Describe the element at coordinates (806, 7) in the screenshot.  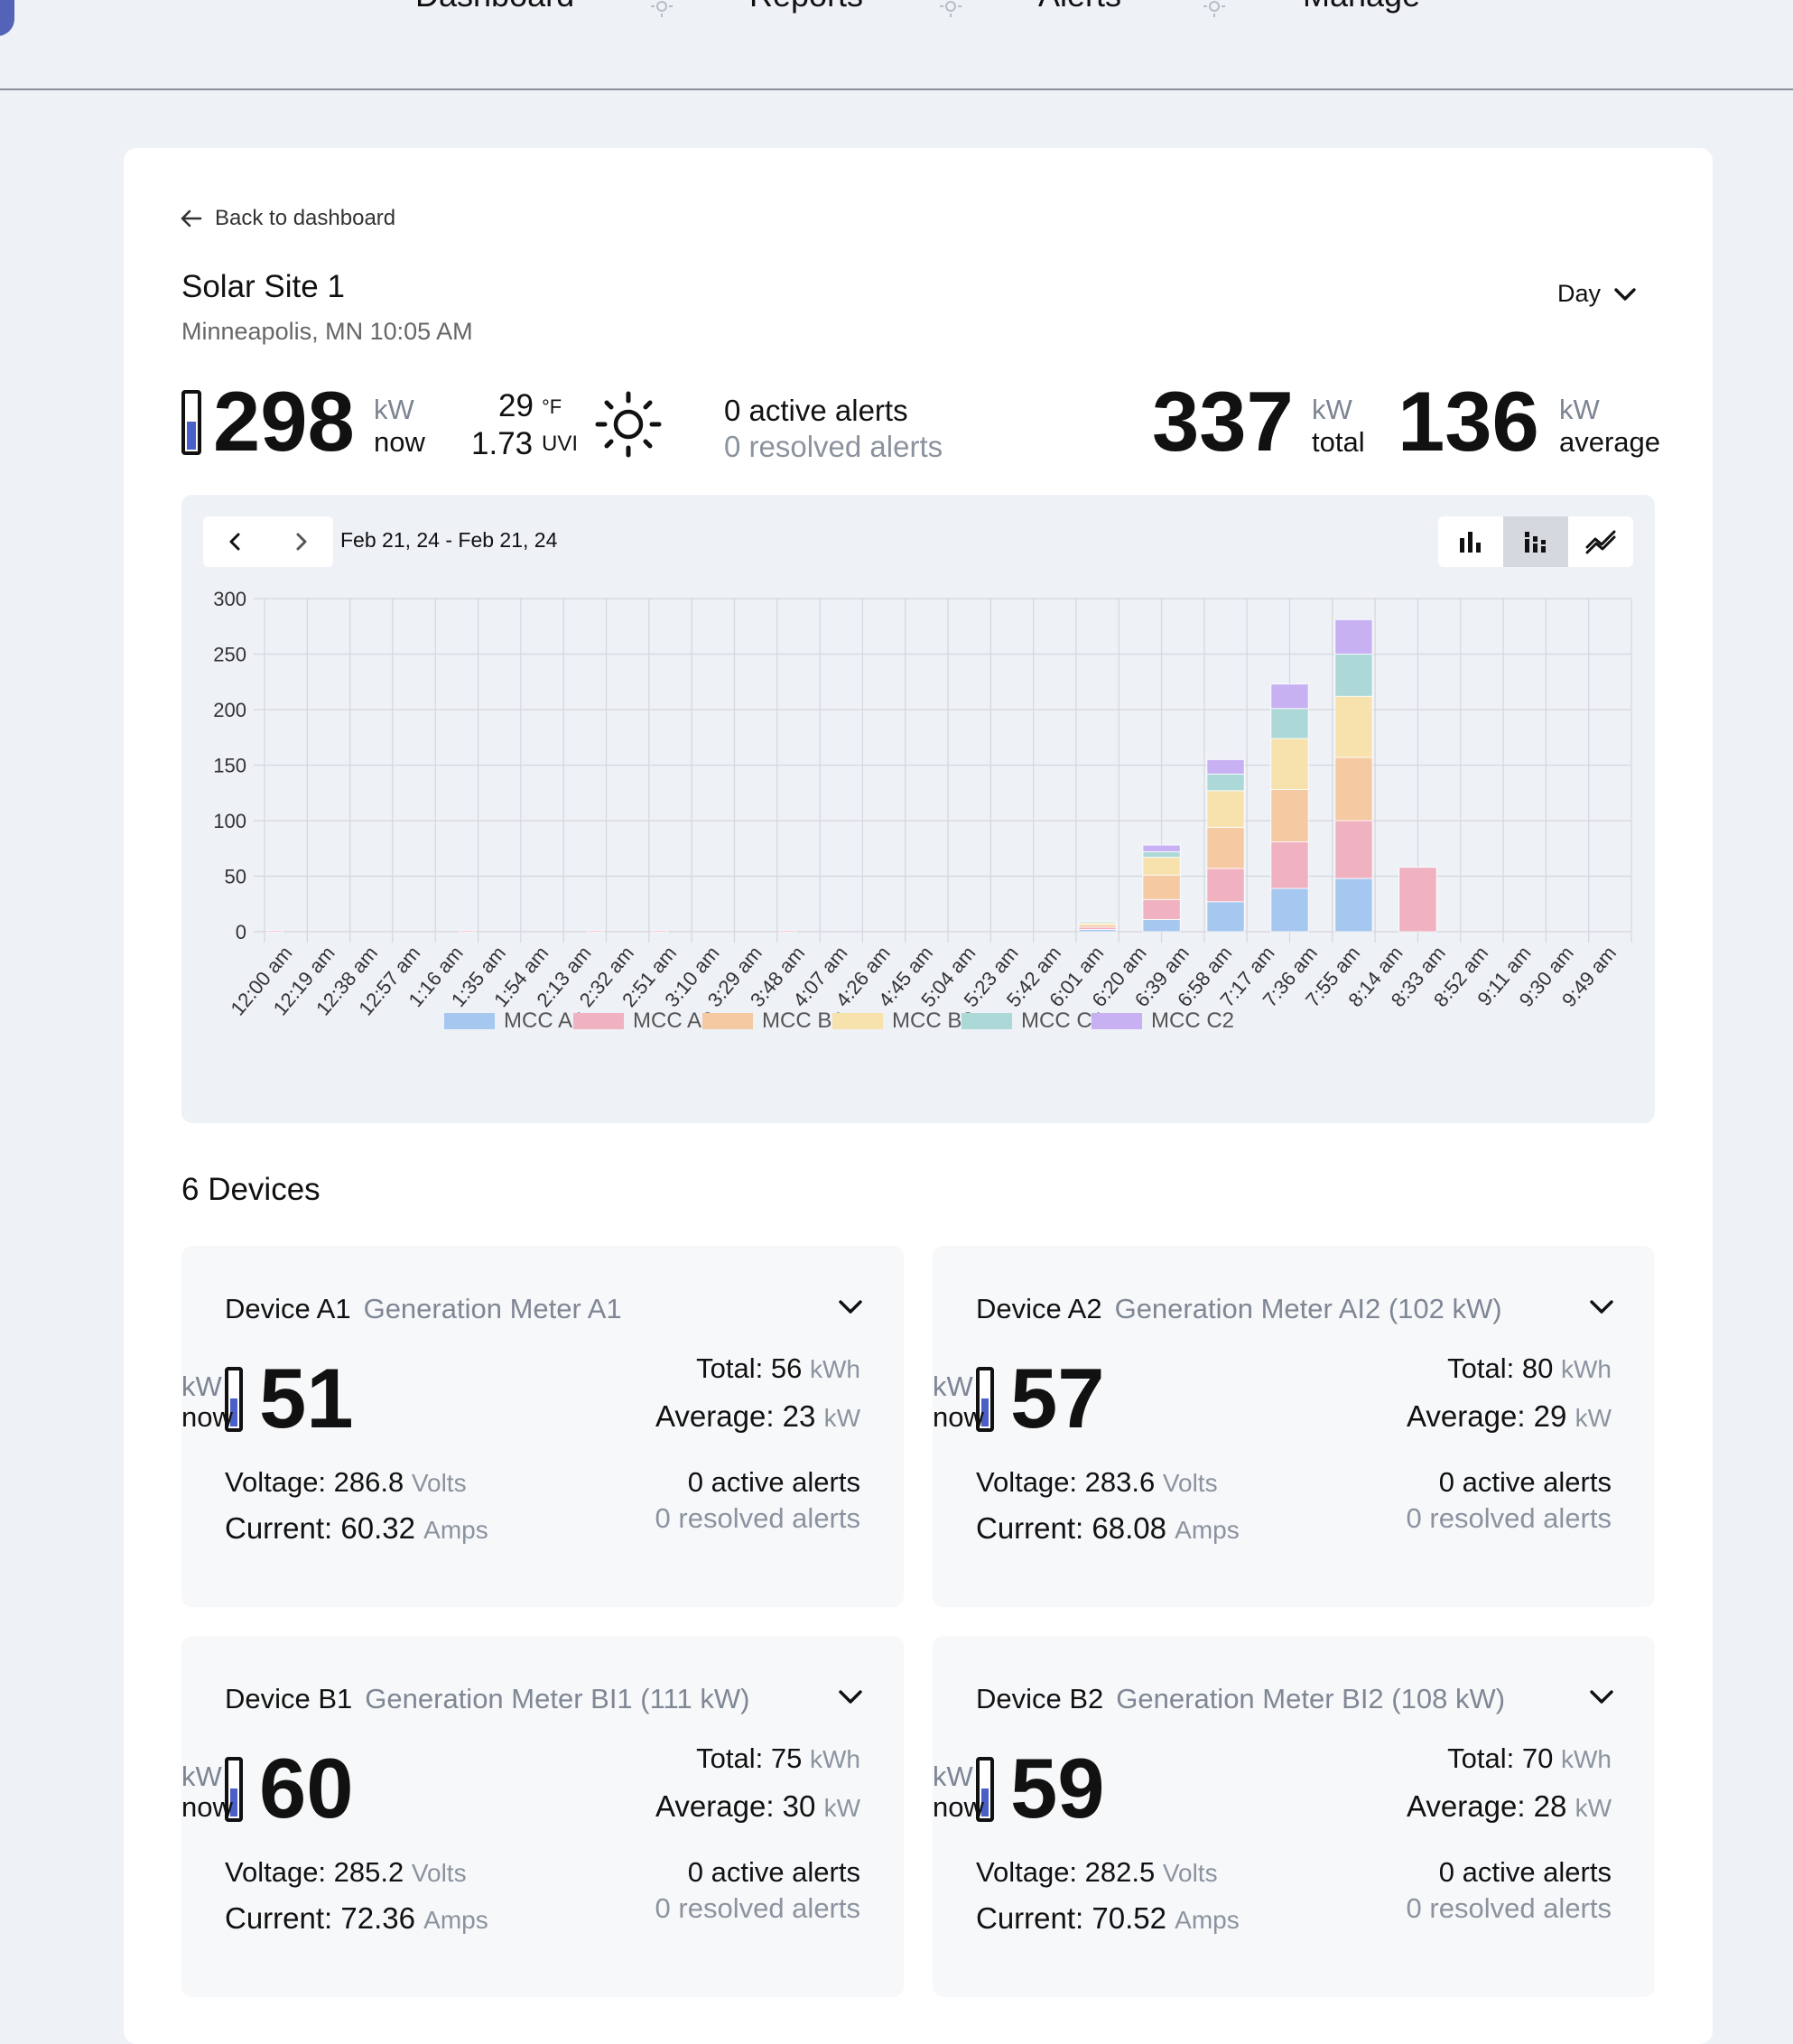
I see `nav-item-reports: Reports` at that location.